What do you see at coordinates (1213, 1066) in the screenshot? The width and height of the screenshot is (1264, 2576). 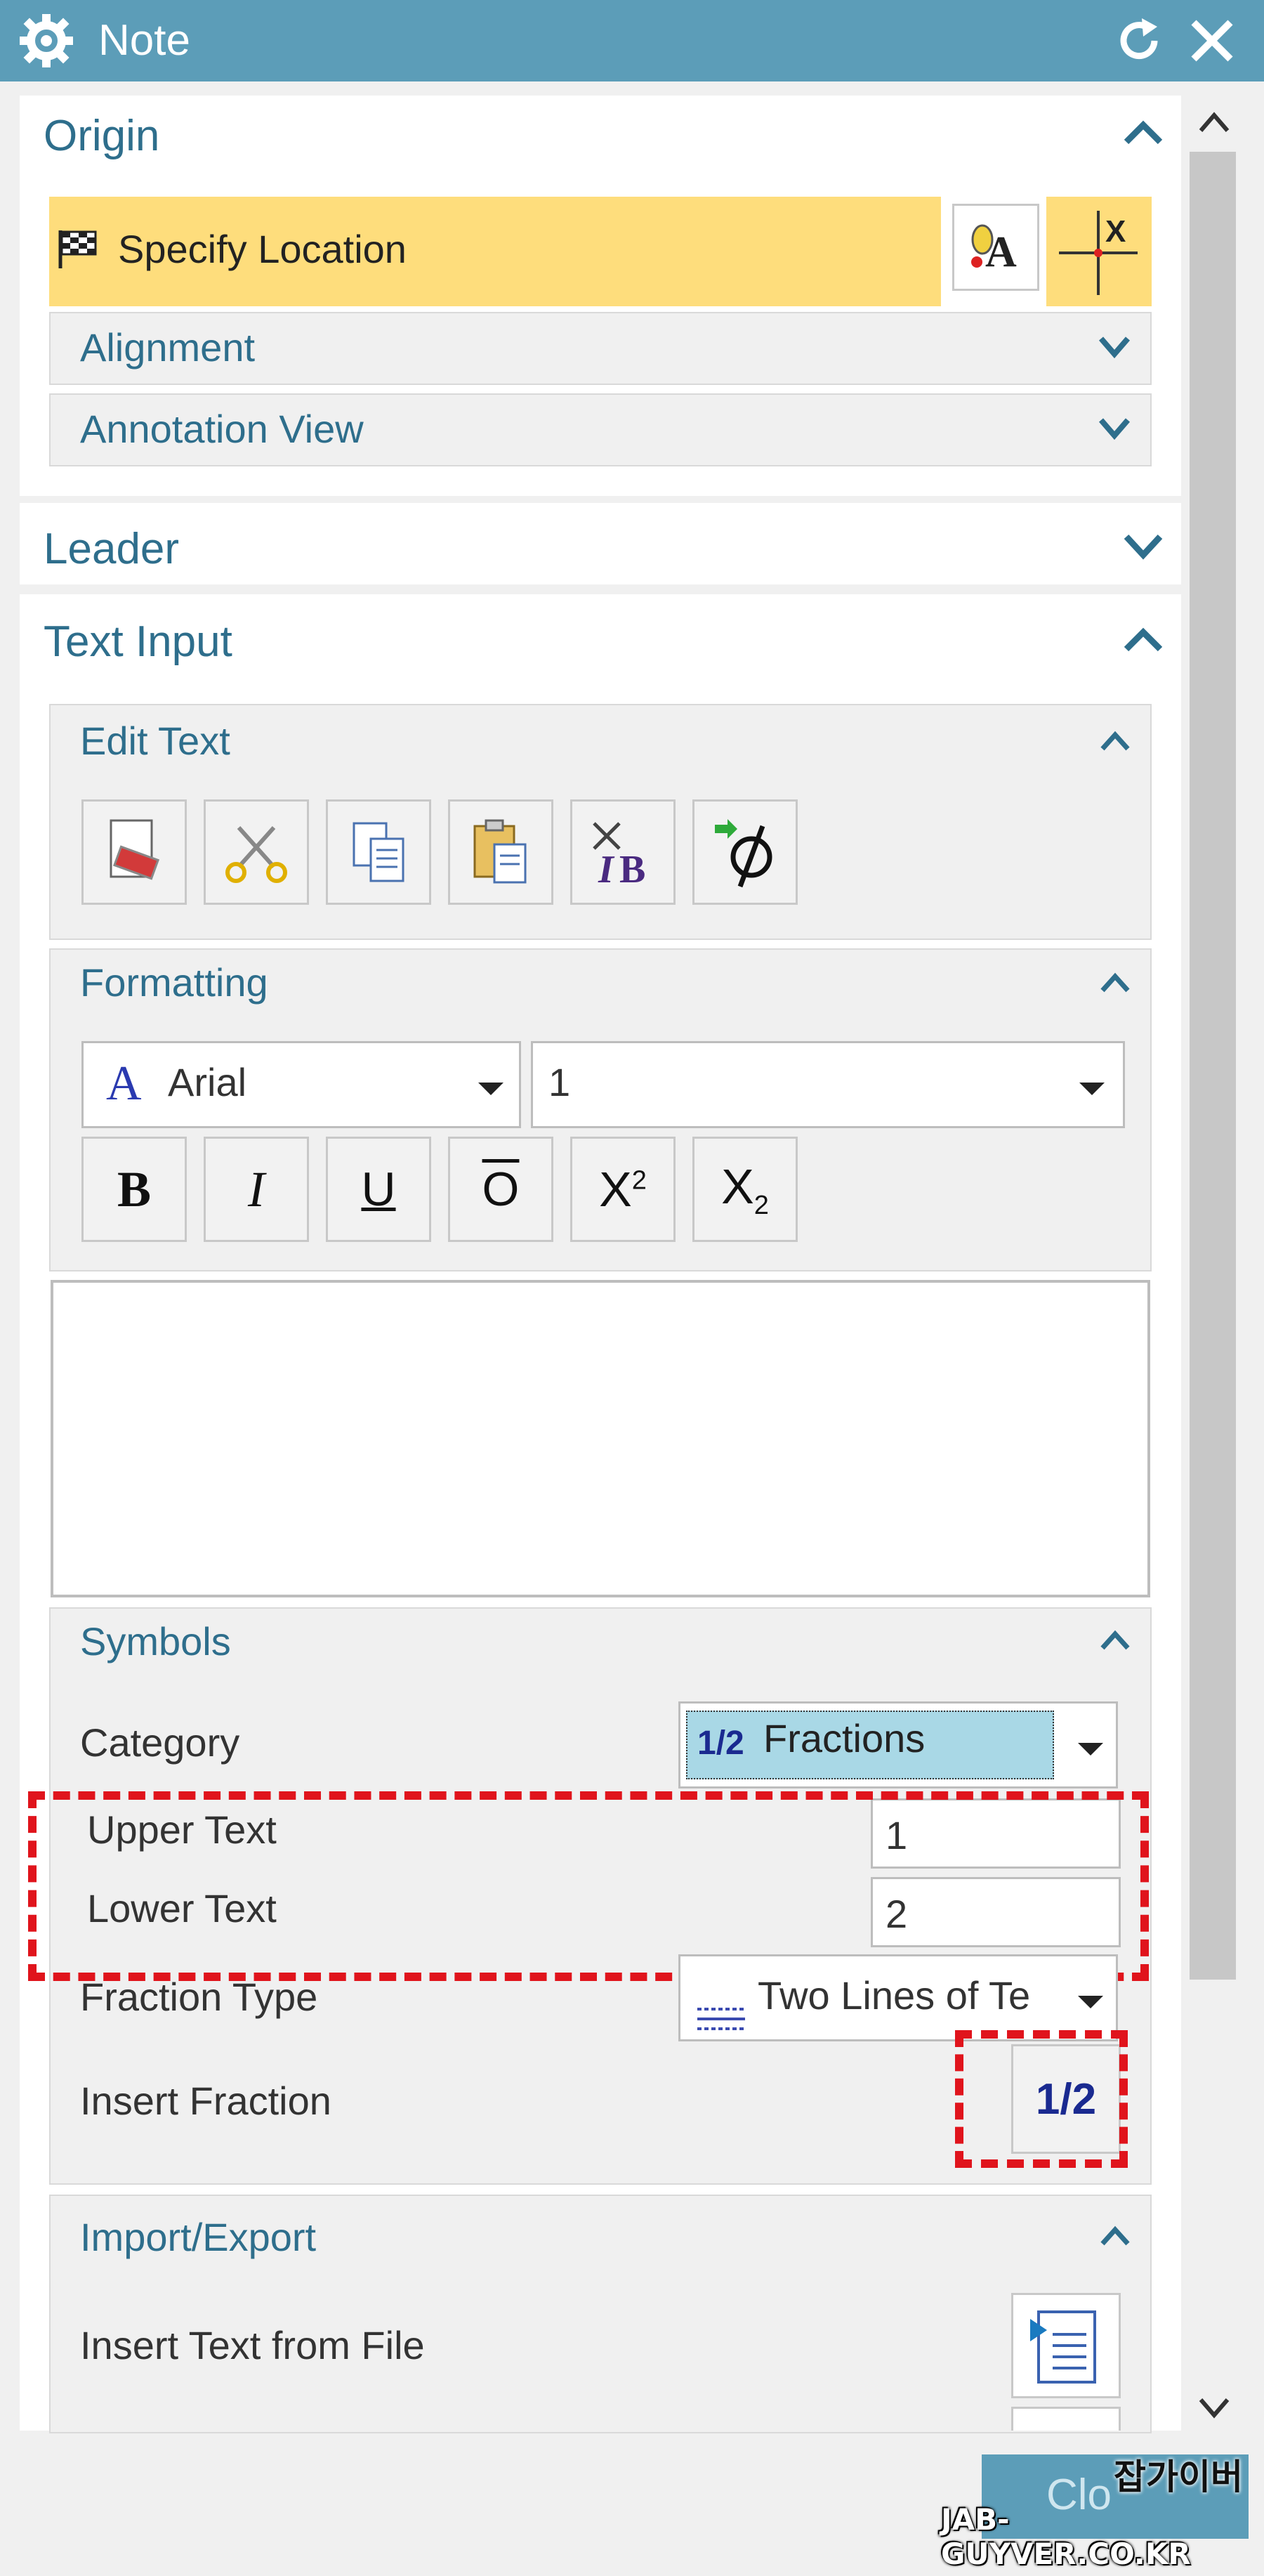 I see `scrollbar-thumb` at bounding box center [1213, 1066].